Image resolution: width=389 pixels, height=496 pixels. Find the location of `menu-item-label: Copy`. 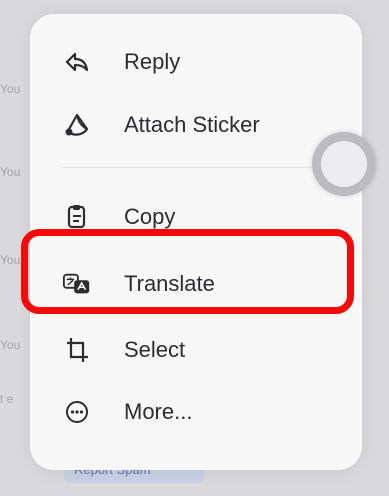

menu-item-label: Copy is located at coordinates (150, 216).